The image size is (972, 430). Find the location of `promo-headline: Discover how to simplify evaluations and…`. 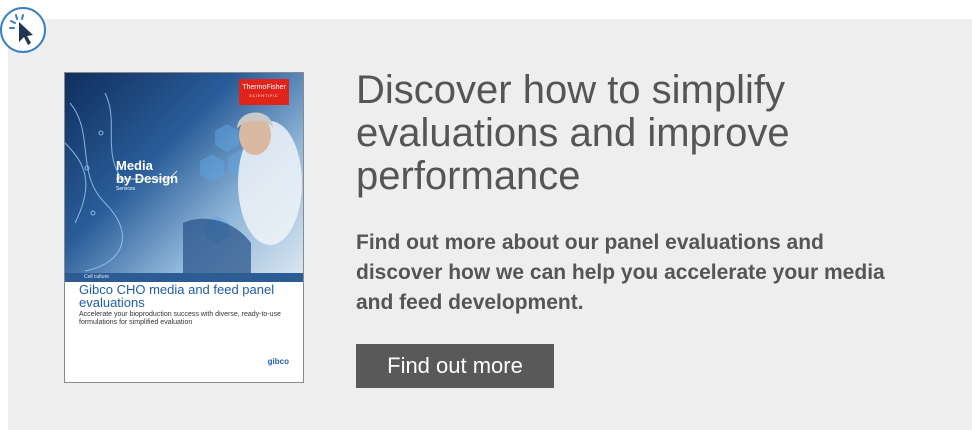

promo-headline: Discover how to simplify evaluations and… is located at coordinates (573, 133).